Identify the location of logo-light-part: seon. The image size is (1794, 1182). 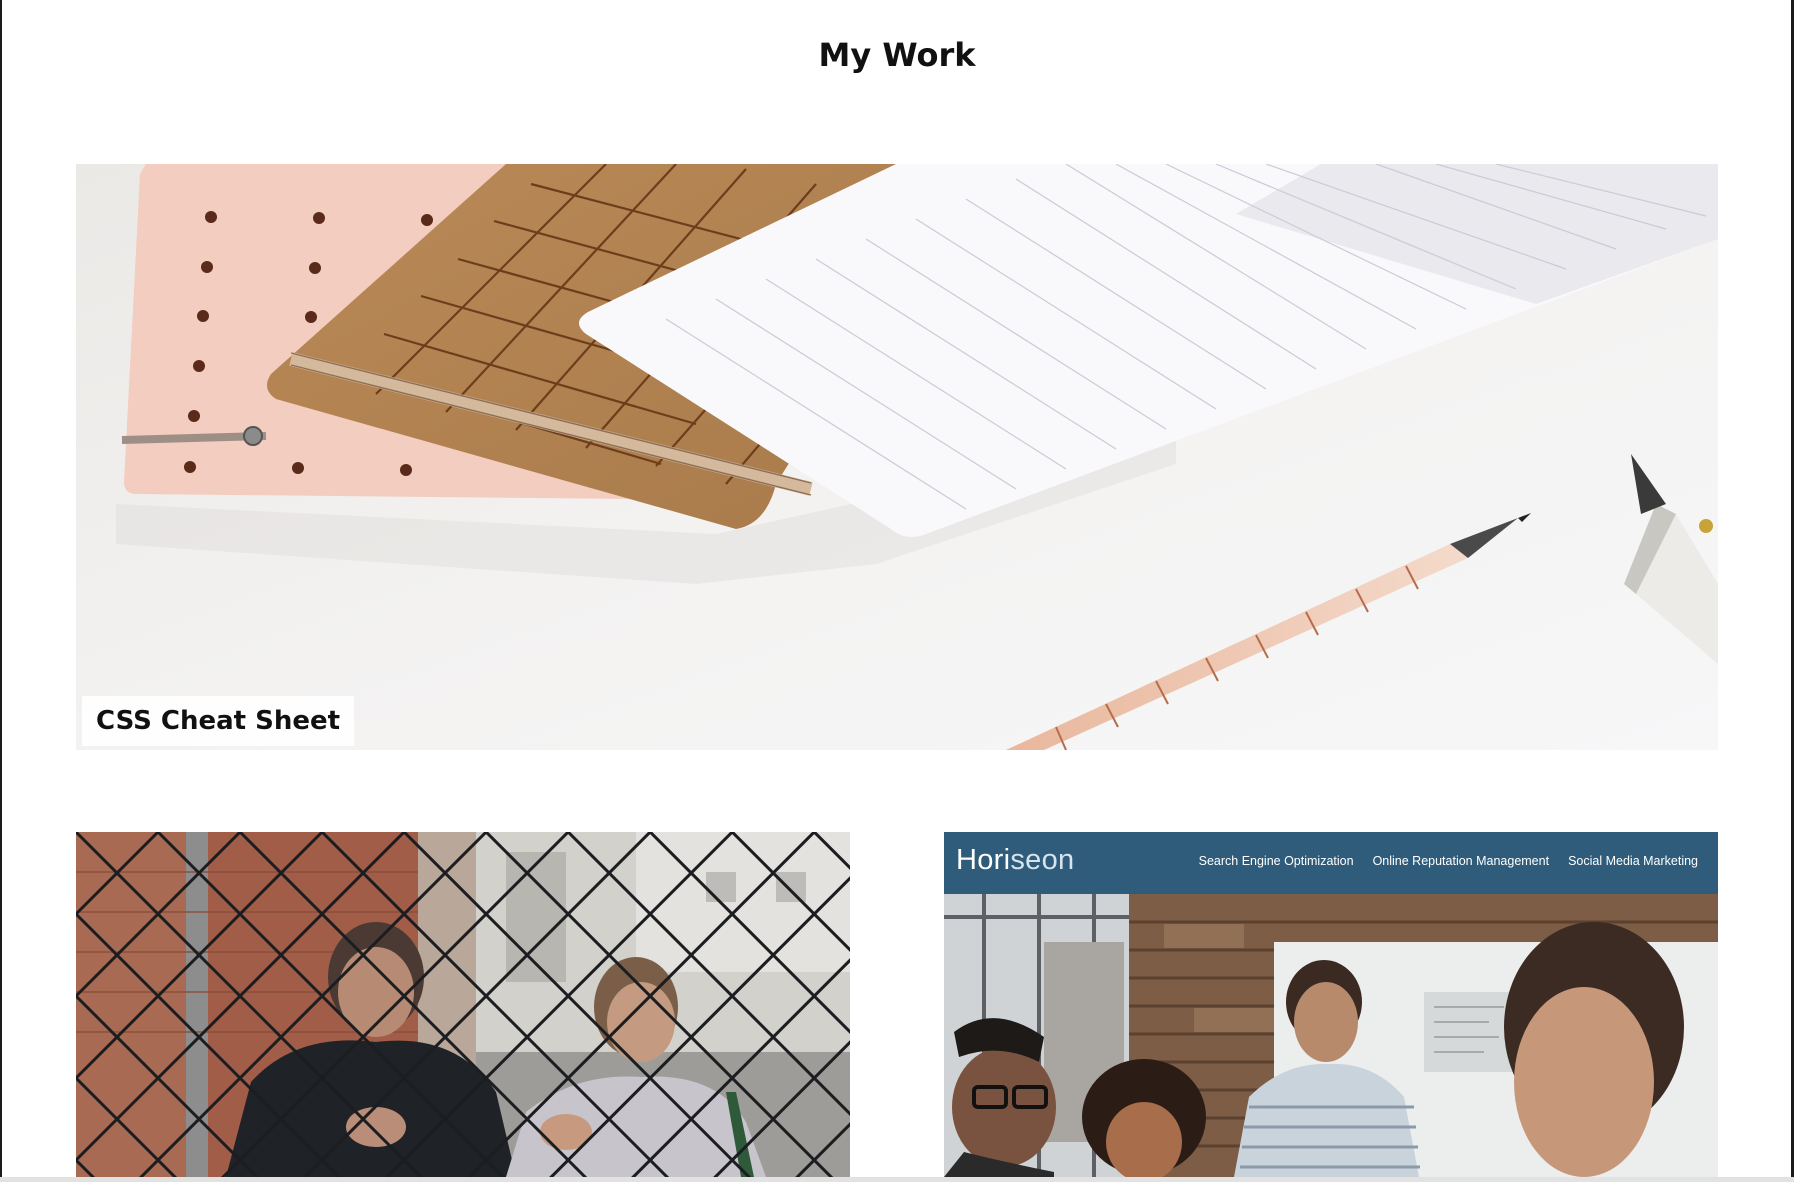
(1042, 860).